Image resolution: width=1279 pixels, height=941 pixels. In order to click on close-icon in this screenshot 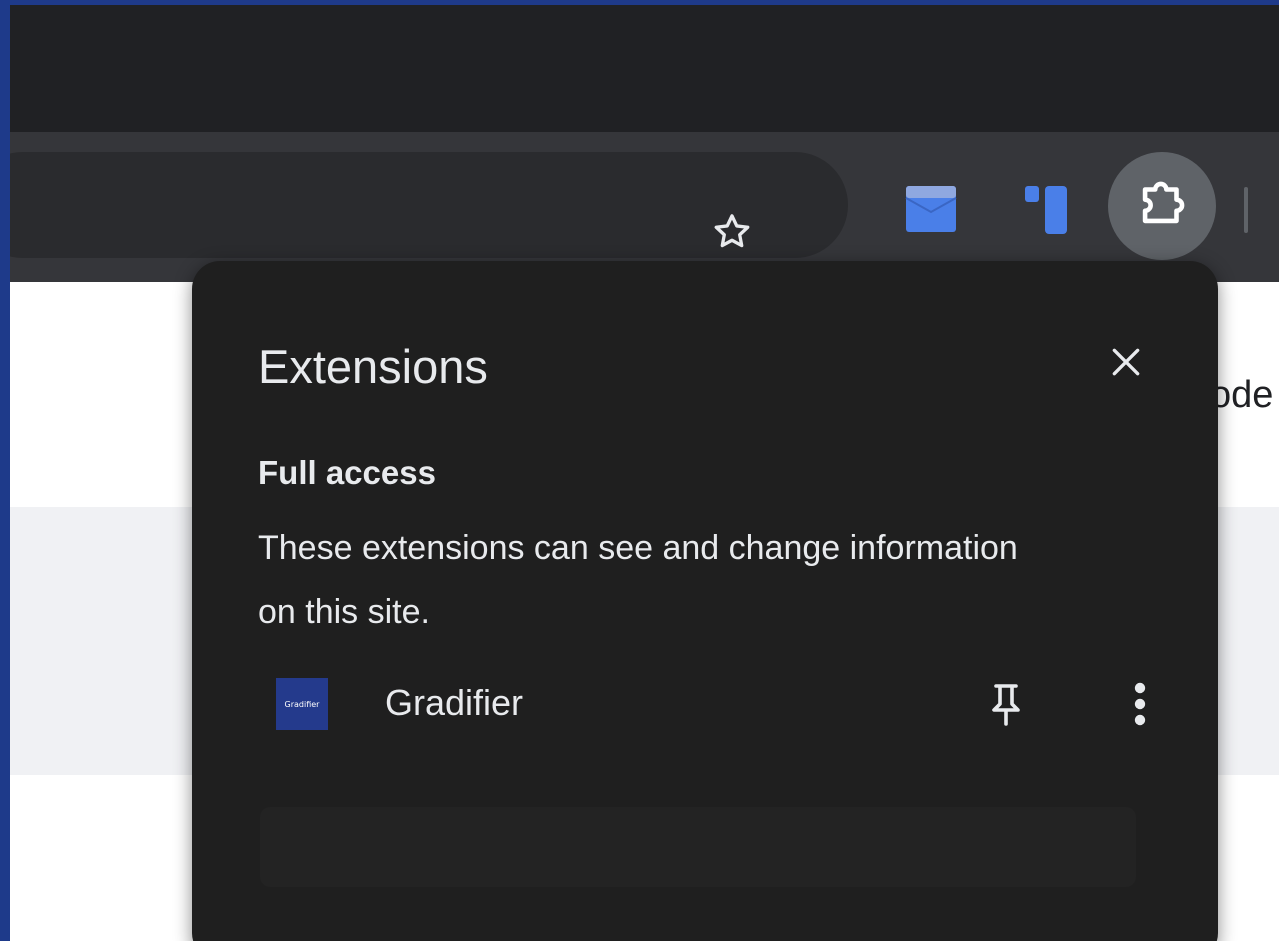, I will do `click(1126, 364)`.